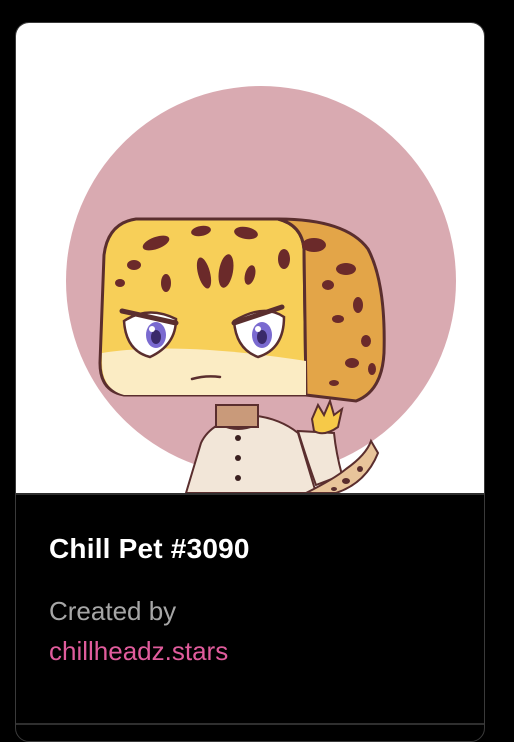  Describe the element at coordinates (138, 651) in the screenshot. I see `creator-link: chillheadz.stars` at that location.